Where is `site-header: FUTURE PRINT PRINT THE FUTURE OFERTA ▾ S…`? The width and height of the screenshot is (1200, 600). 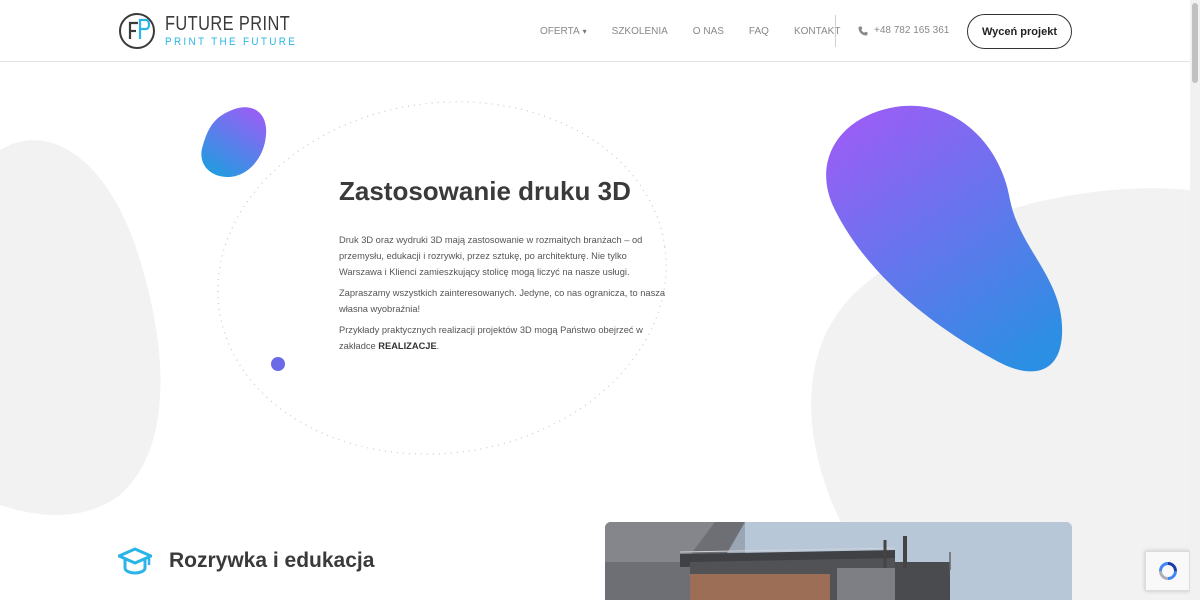 site-header: FUTURE PRINT PRINT THE FUTURE OFERTA ▾ S… is located at coordinates (595, 31).